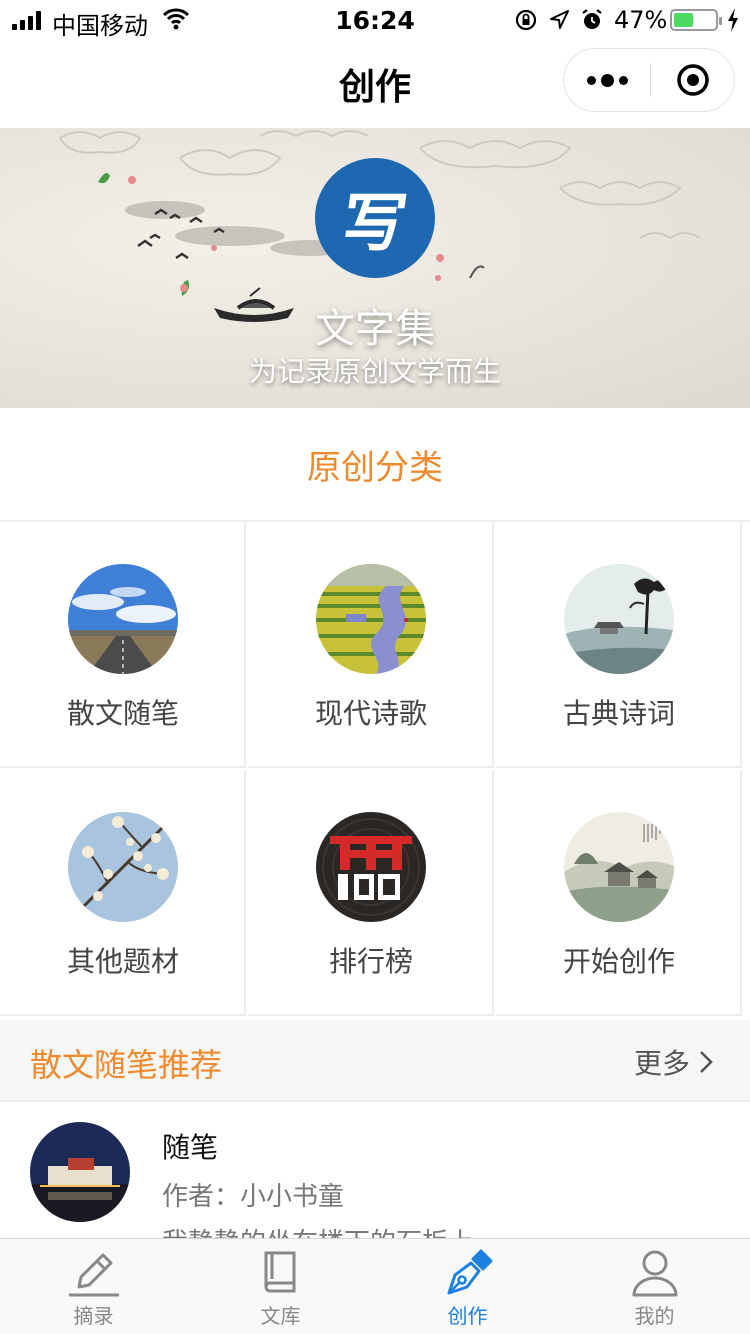 The image size is (750, 1334). I want to click on article-excerpt: 我静静的坐在楼下的石板上, so click(318, 1230).